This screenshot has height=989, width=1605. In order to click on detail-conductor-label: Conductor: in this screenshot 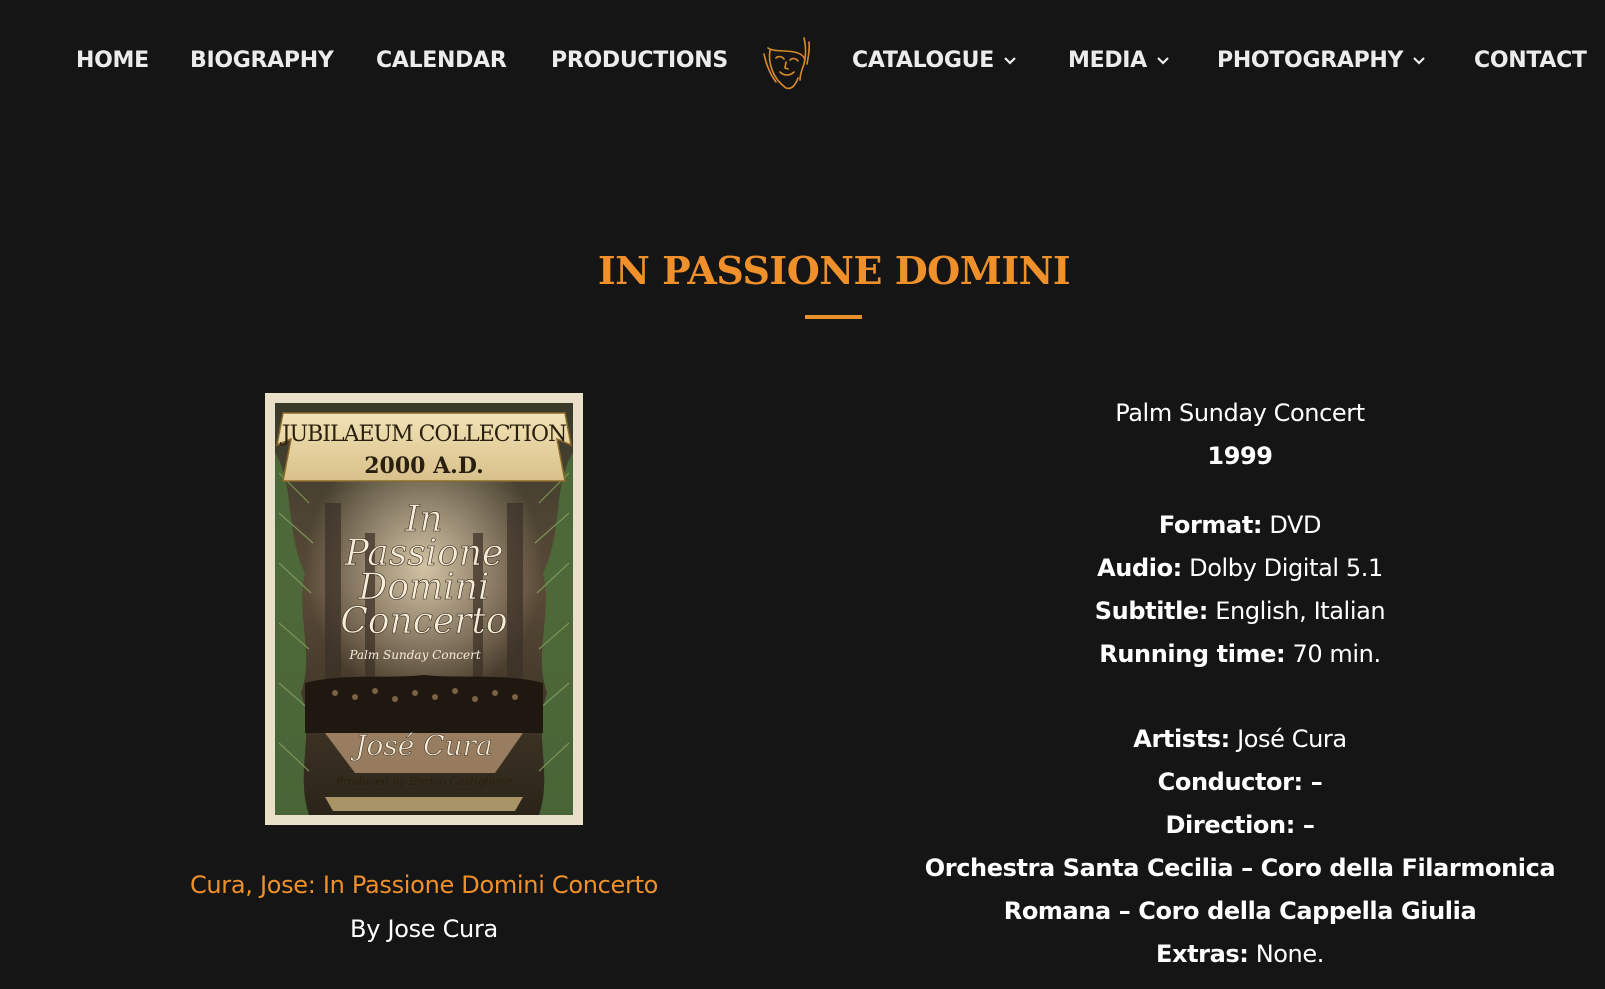, I will do `click(1230, 782)`.